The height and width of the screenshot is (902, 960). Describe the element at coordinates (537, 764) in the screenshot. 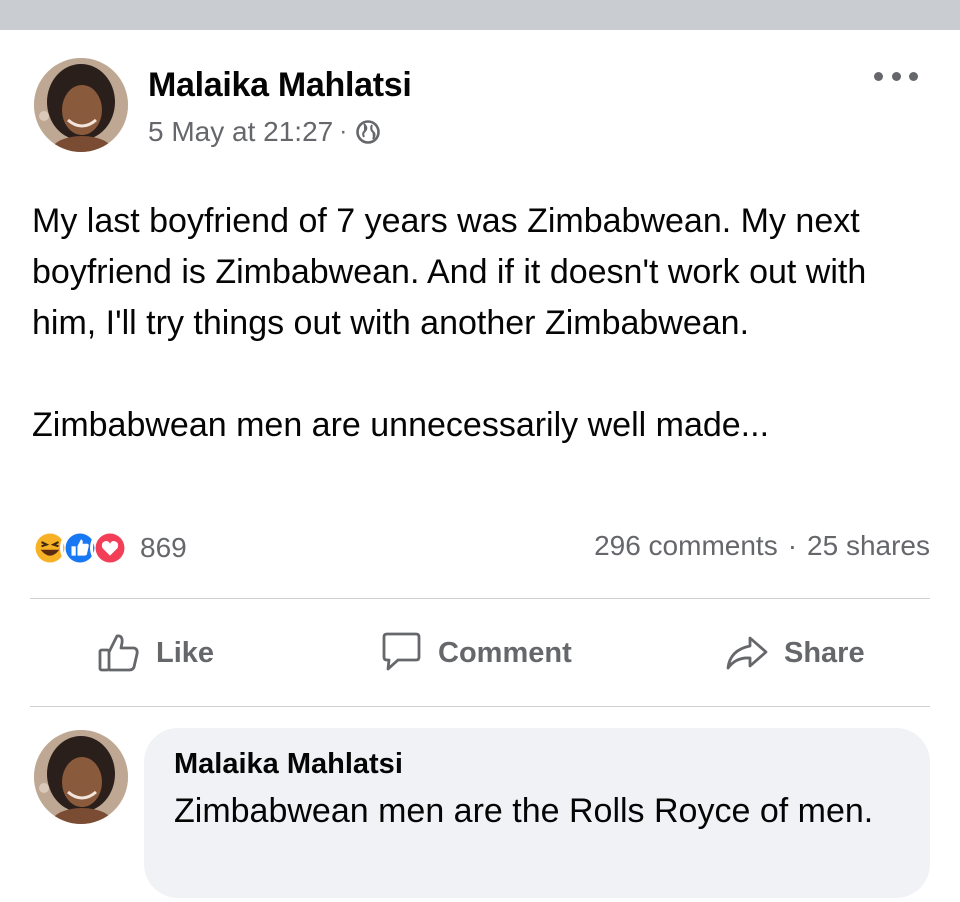

I see `comment-author-name: Malaika Mahlatsi` at that location.